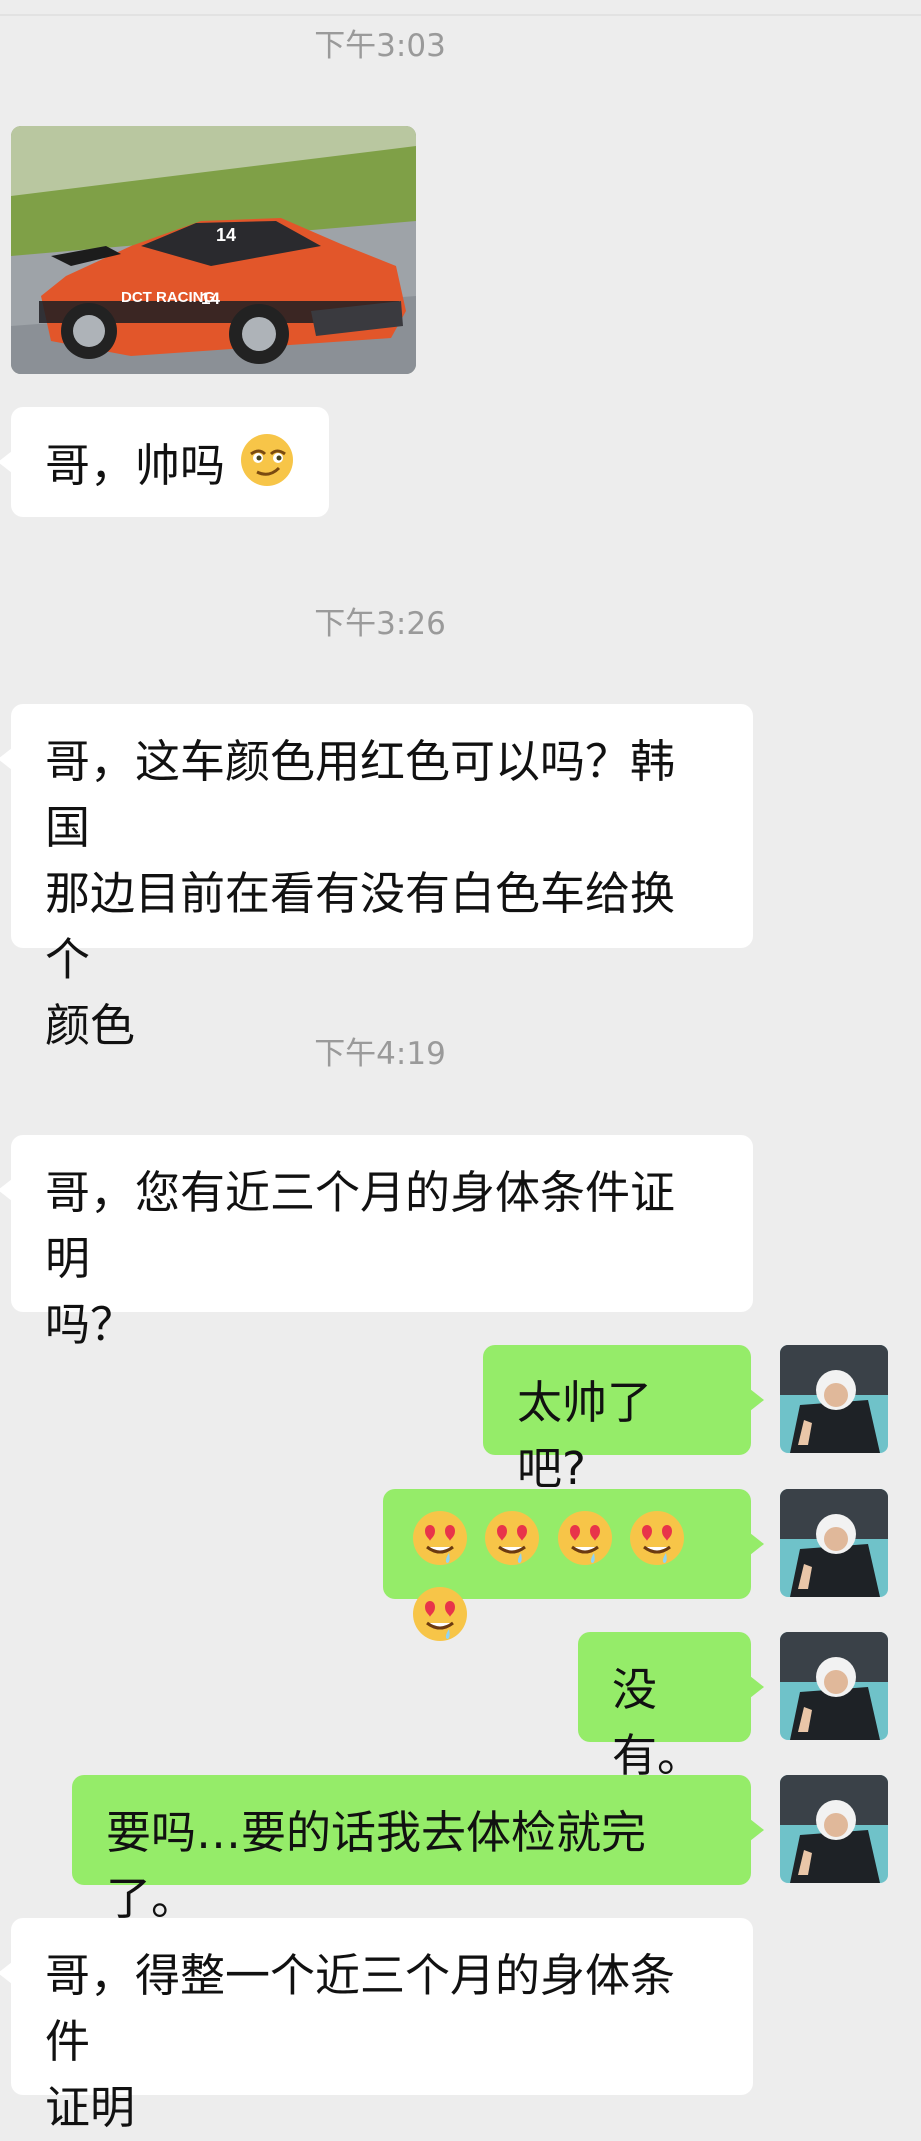 This screenshot has height=2141, width=921. What do you see at coordinates (380, 46) in the screenshot?
I see `timestamp: 下午3:03` at bounding box center [380, 46].